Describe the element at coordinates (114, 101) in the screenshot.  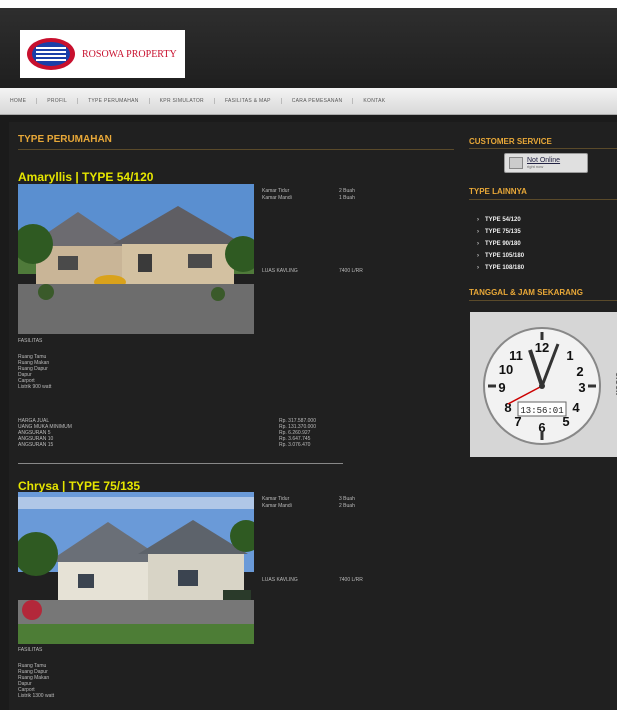
I see `nav-type-perumahan: TYPE PERUMAHAN` at that location.